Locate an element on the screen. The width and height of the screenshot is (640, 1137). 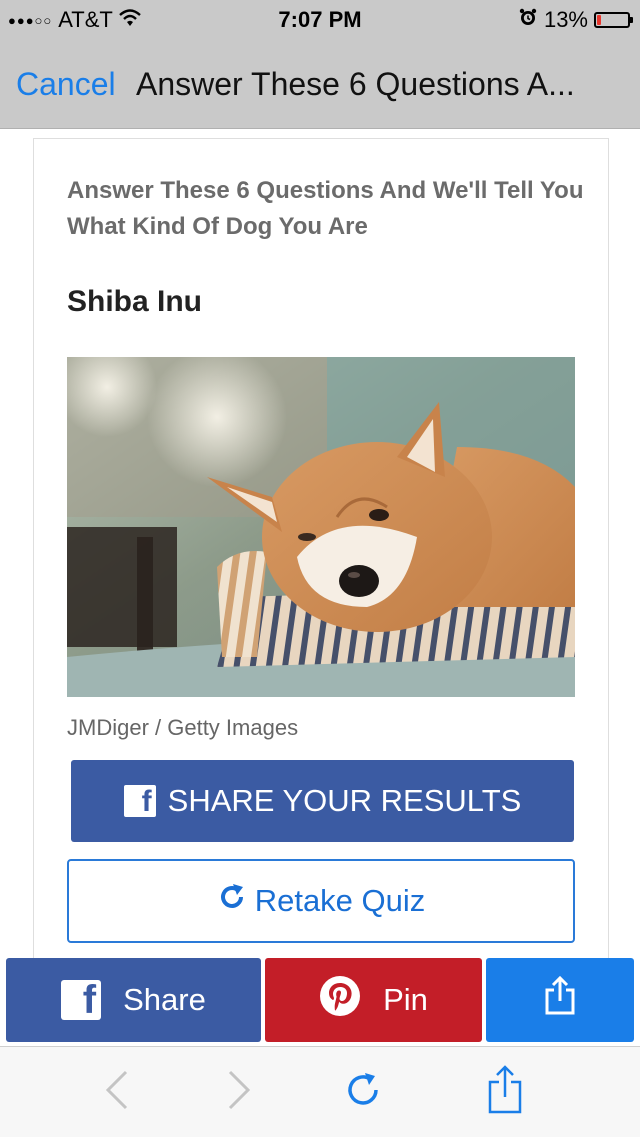
retake-quiz-button: Retake Quiz is located at coordinates (321, 901).